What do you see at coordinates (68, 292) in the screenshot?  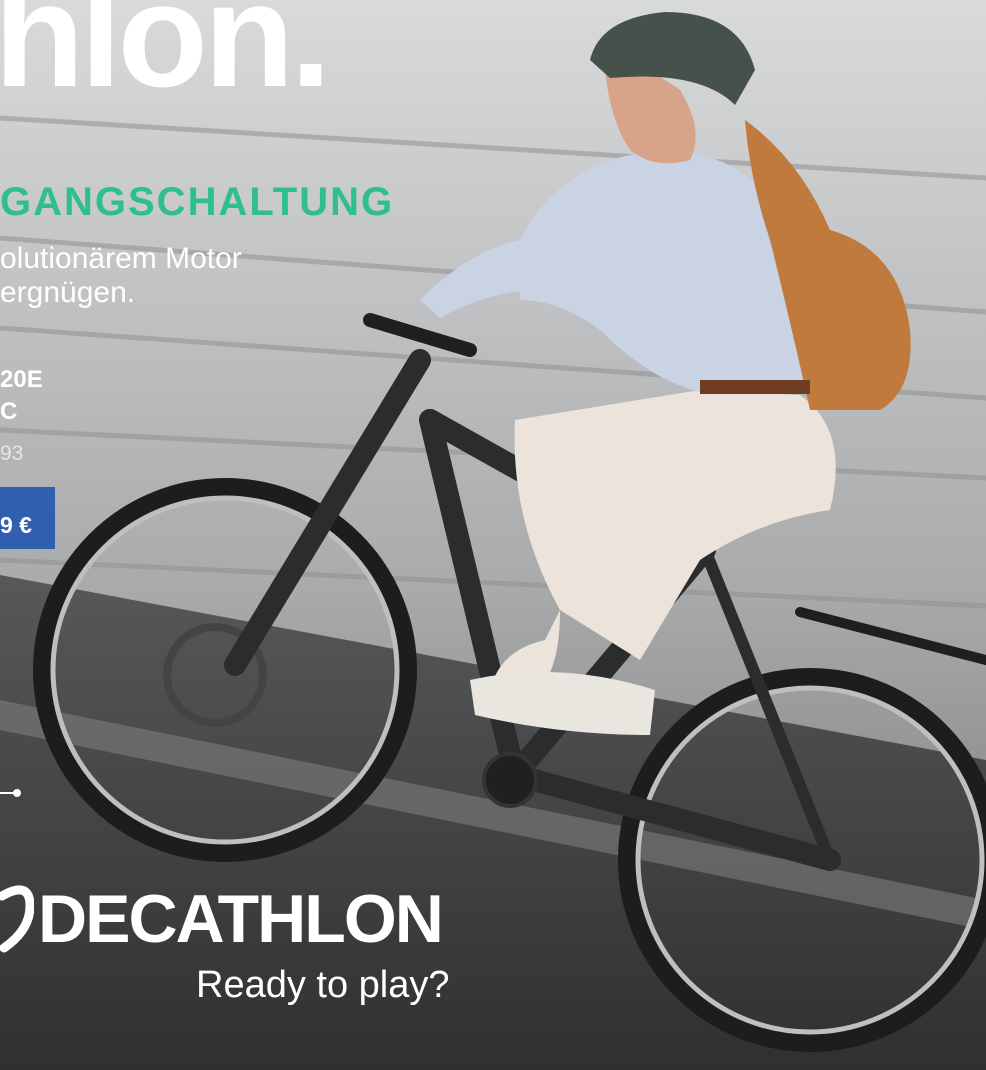 I see `subline-2: ergnügen.` at bounding box center [68, 292].